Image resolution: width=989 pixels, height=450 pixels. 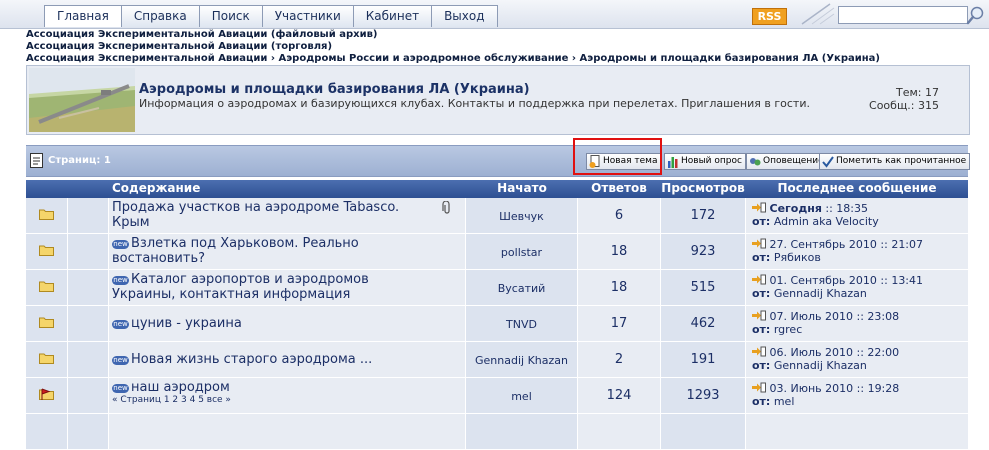 What do you see at coordinates (307, 16) in the screenshot?
I see `tab-members: Участники` at bounding box center [307, 16].